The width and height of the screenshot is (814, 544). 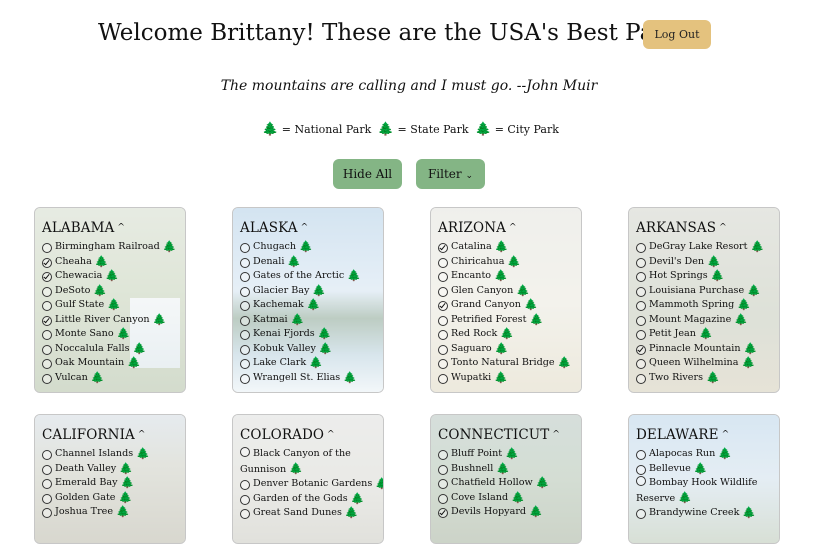 I want to click on logout-button: Log Out, so click(x=677, y=34).